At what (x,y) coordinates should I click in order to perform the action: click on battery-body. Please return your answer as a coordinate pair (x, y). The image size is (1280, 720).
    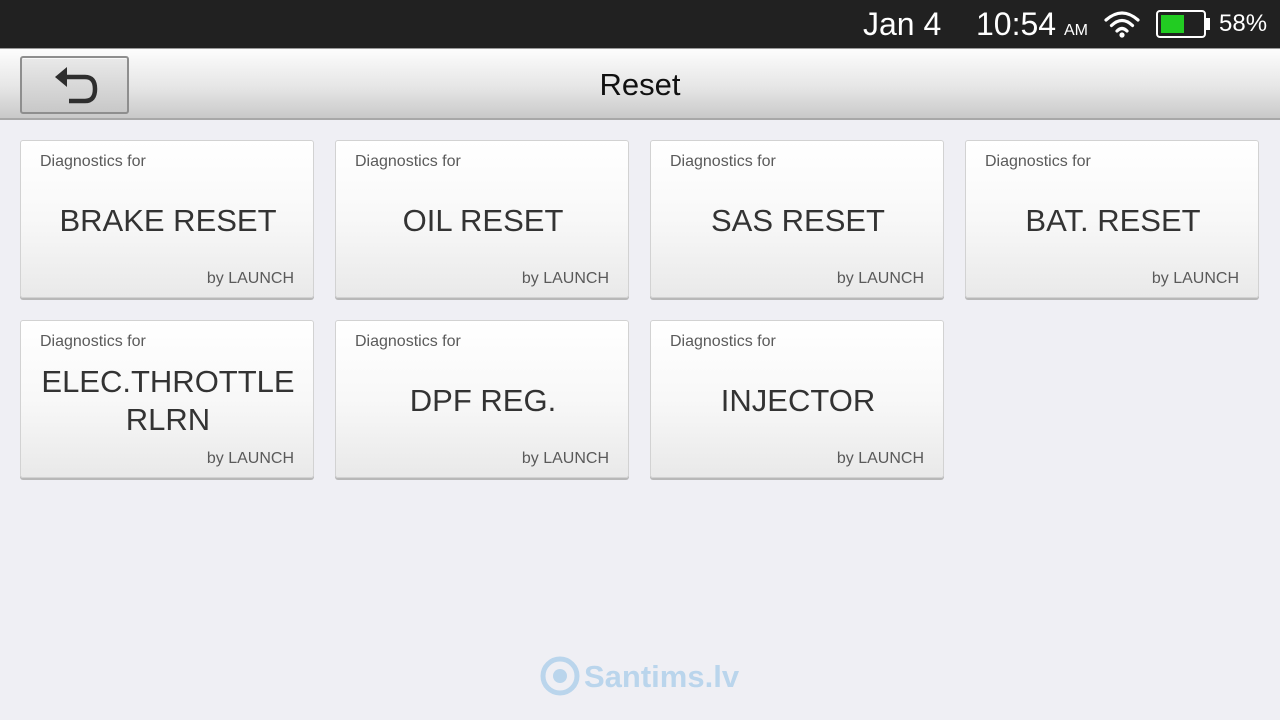
    Looking at the image, I should click on (1181, 24).